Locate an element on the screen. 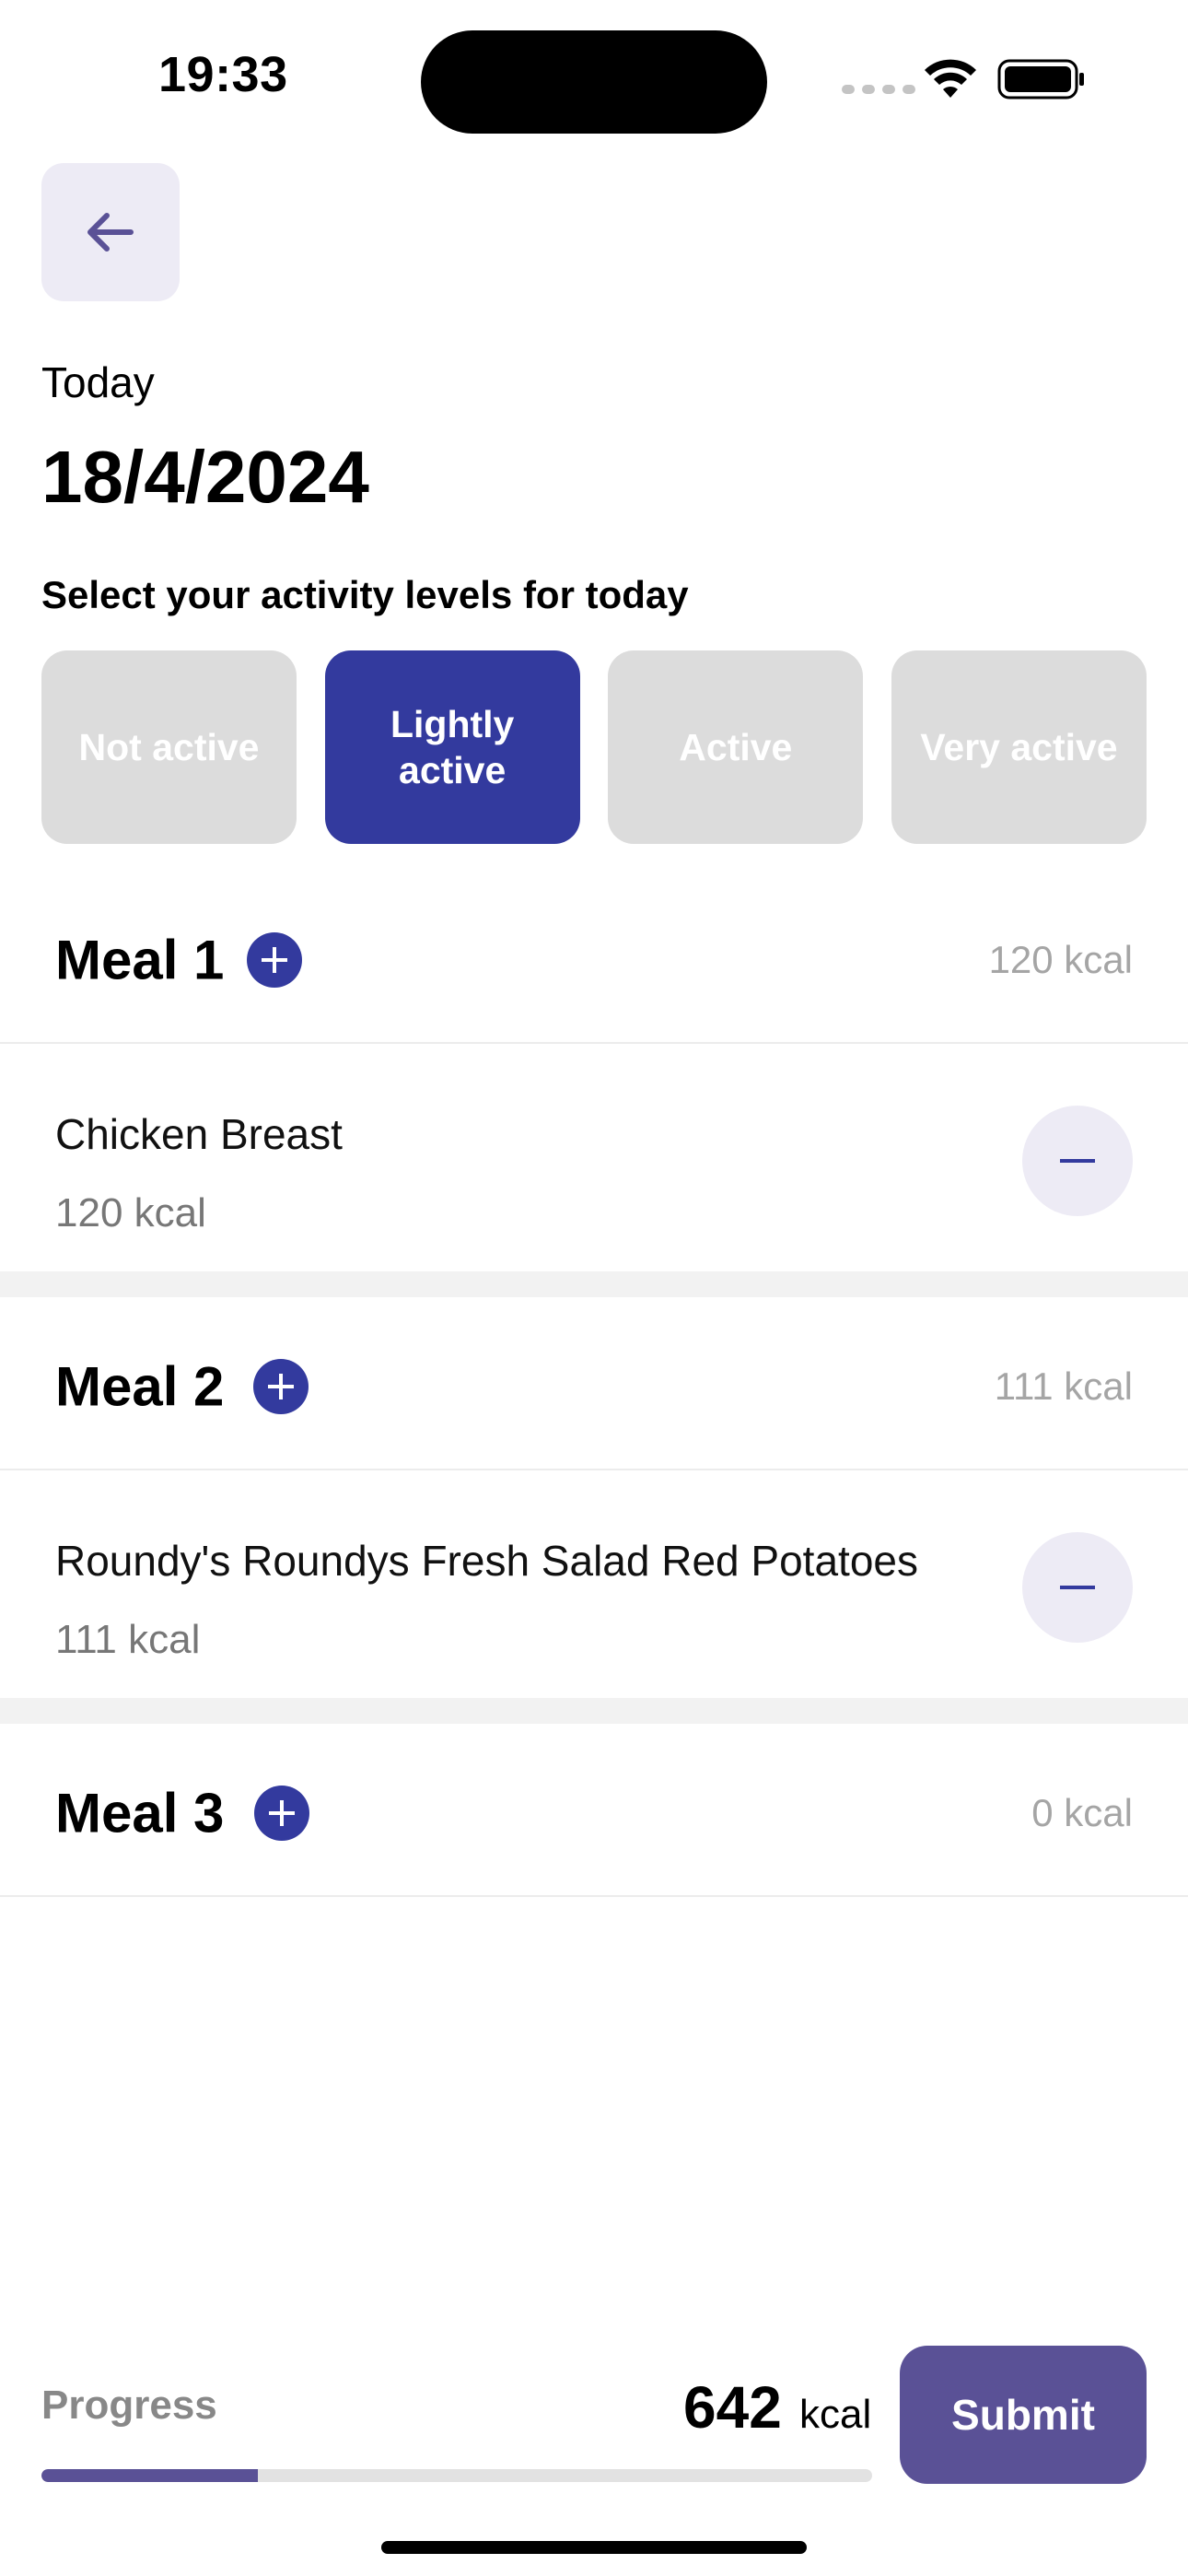 This screenshot has width=1188, height=2576. meal-kcal-total: 111 kcal is located at coordinates (1063, 1386).